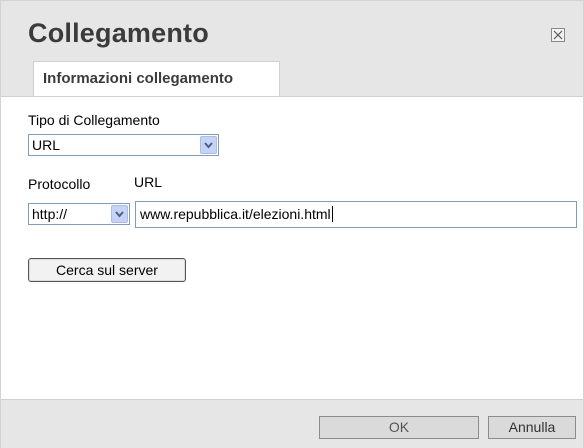 This screenshot has height=448, width=584. What do you see at coordinates (148, 182) in the screenshot?
I see `url-label: URL` at bounding box center [148, 182].